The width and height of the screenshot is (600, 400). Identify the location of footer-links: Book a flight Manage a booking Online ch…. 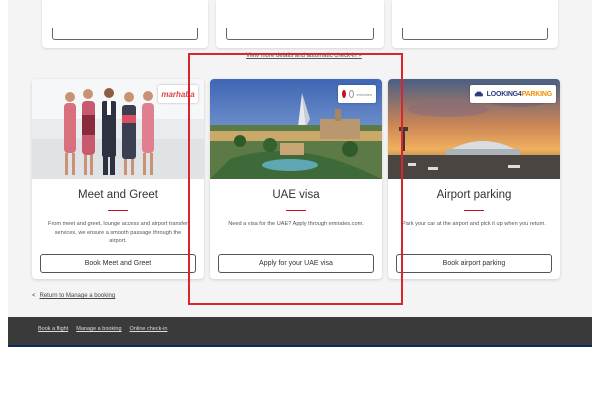
(102, 329).